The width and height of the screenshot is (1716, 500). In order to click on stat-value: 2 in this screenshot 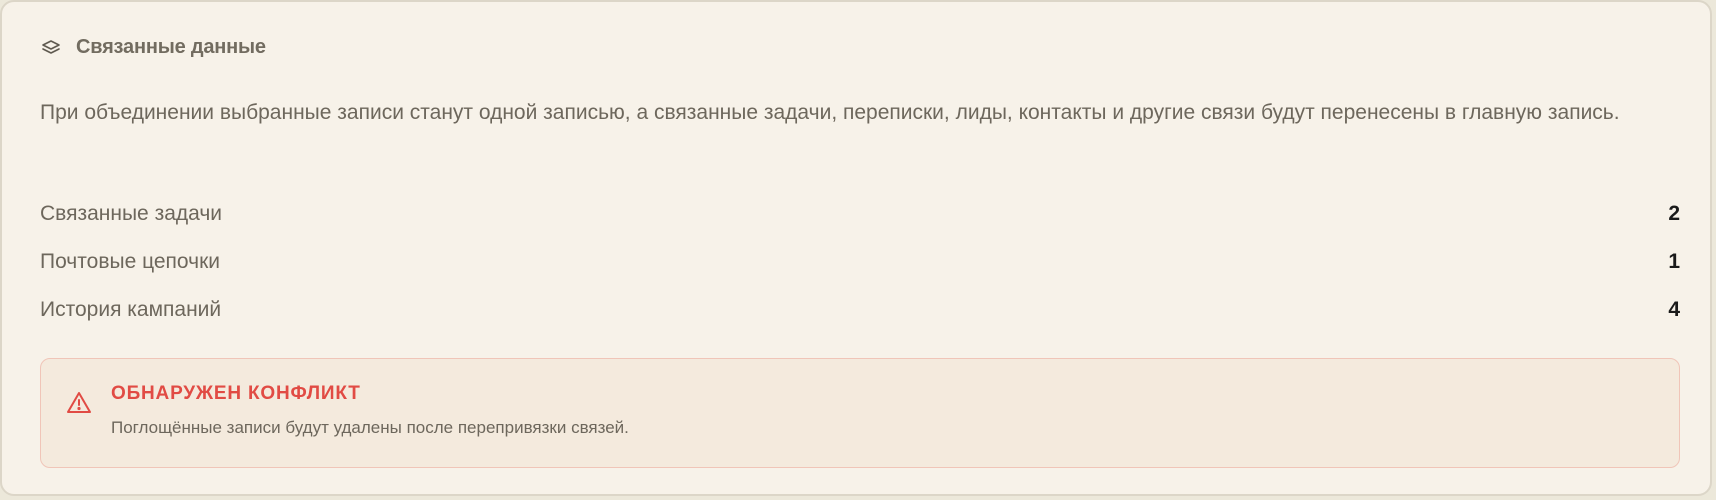, I will do `click(1674, 213)`.